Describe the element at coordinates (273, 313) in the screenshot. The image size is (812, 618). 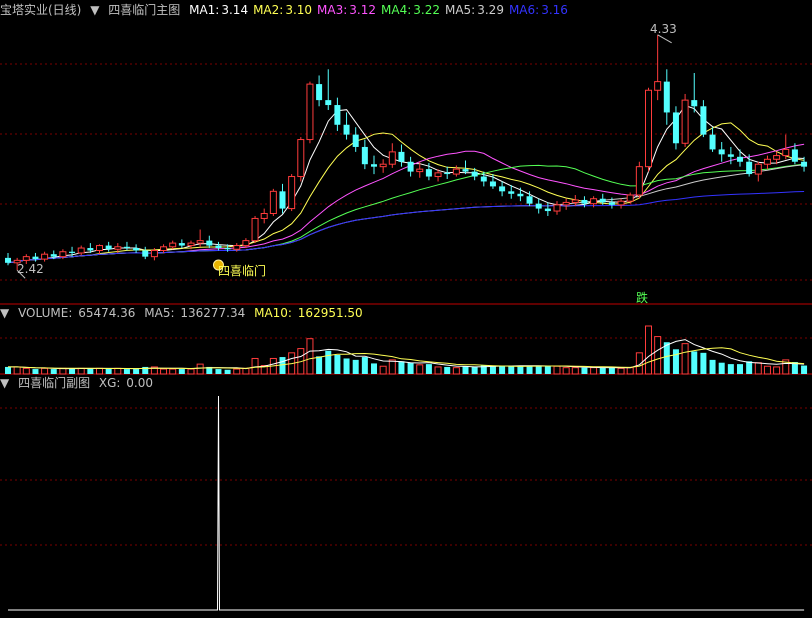
I see `volume-ma10-label: MA10:` at that location.